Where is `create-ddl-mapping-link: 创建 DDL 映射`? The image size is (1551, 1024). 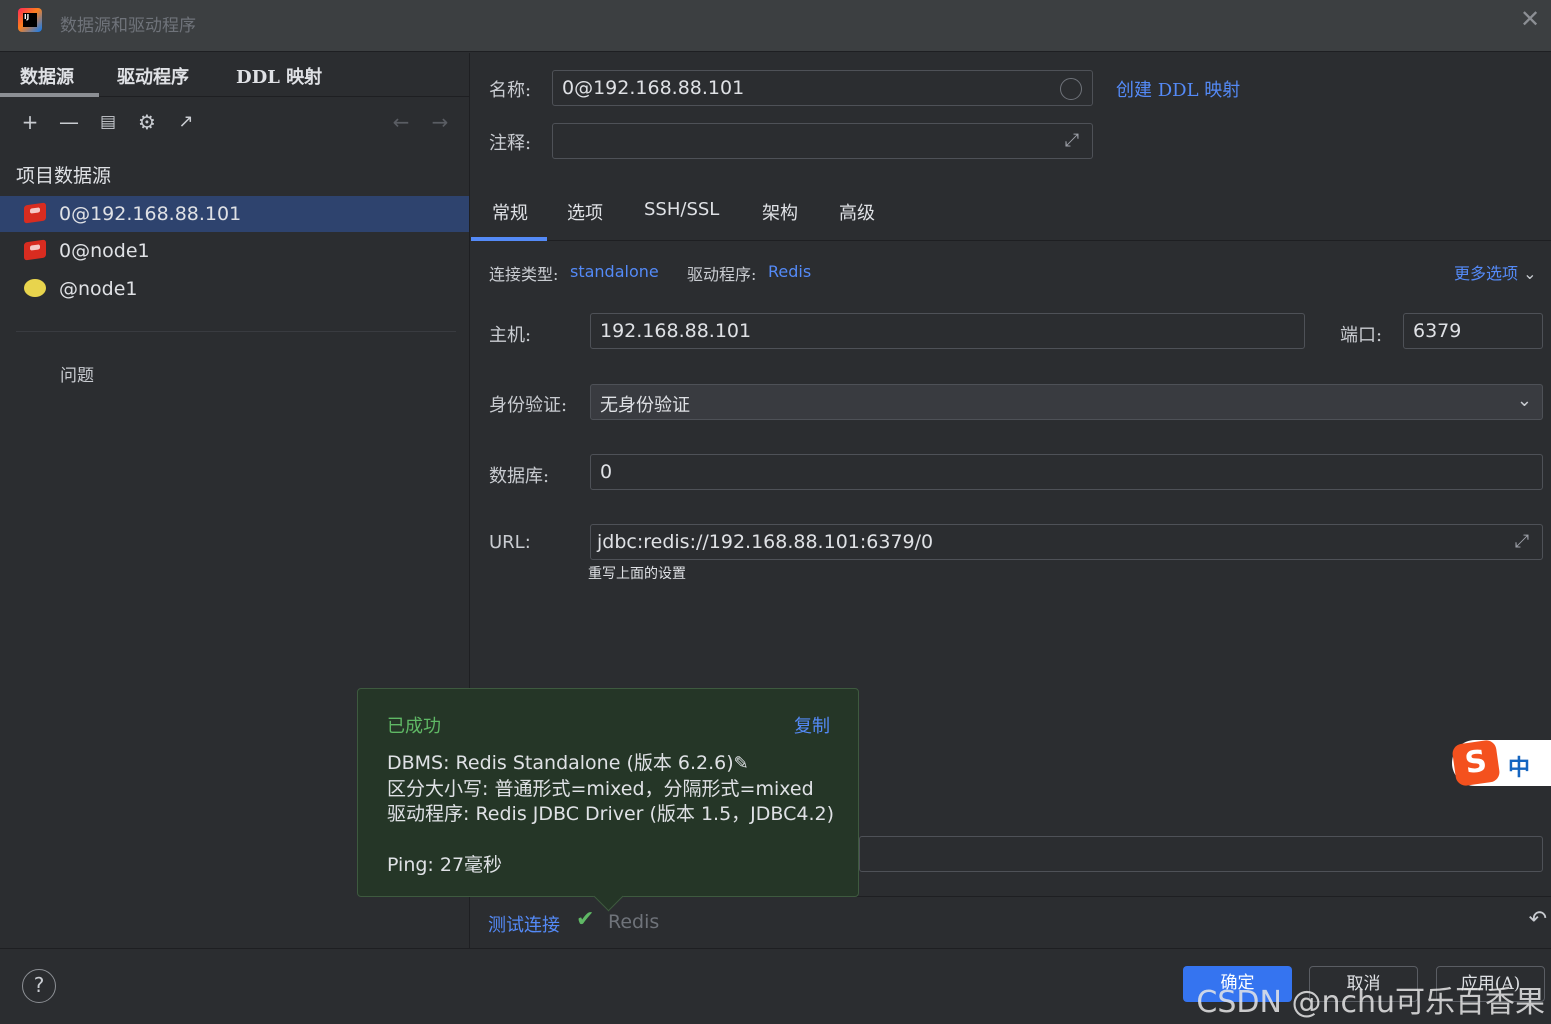 create-ddl-mapping-link: 创建 DDL 映射 is located at coordinates (1178, 89).